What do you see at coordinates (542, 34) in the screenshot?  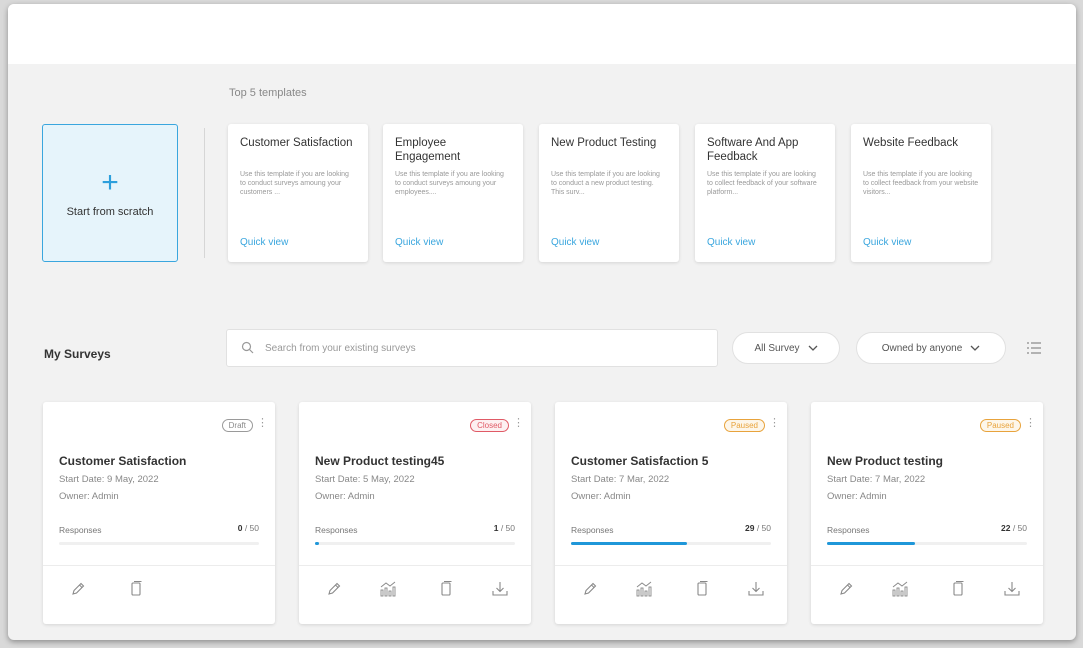 I see `top-bar` at bounding box center [542, 34].